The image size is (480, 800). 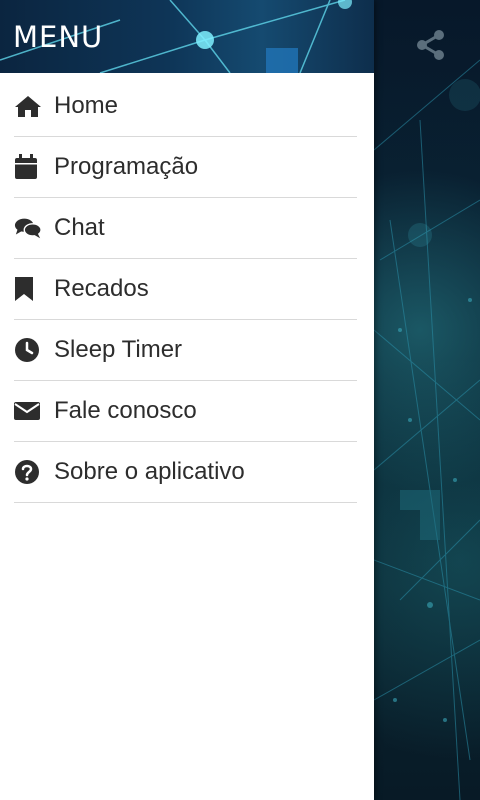 I want to click on menu-item-label: Chat, so click(x=79, y=227).